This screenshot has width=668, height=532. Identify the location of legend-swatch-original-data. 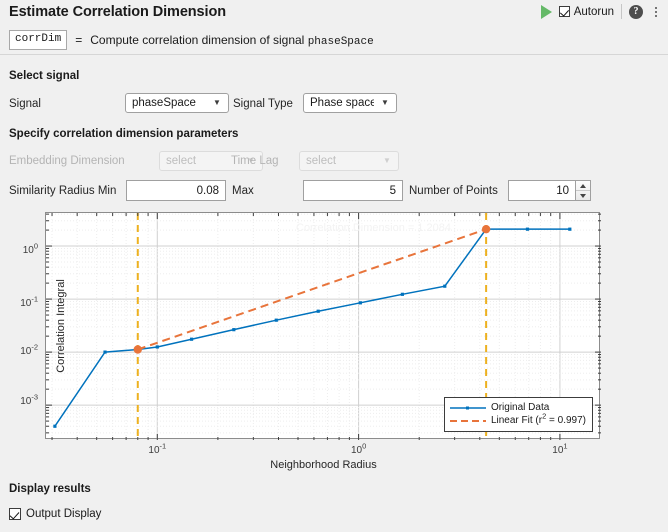
(467, 408).